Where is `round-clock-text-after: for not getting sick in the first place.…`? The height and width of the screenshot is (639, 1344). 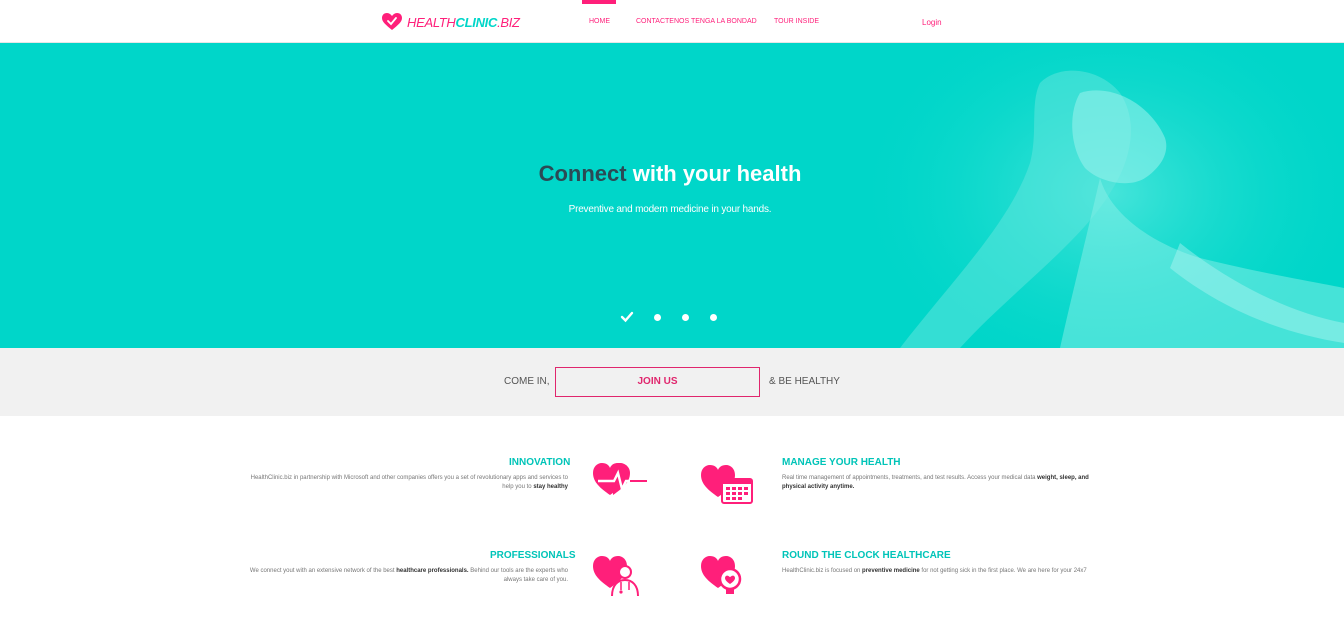
round-clock-text-after: for not getting sick in the first place.… is located at coordinates (1003, 571).